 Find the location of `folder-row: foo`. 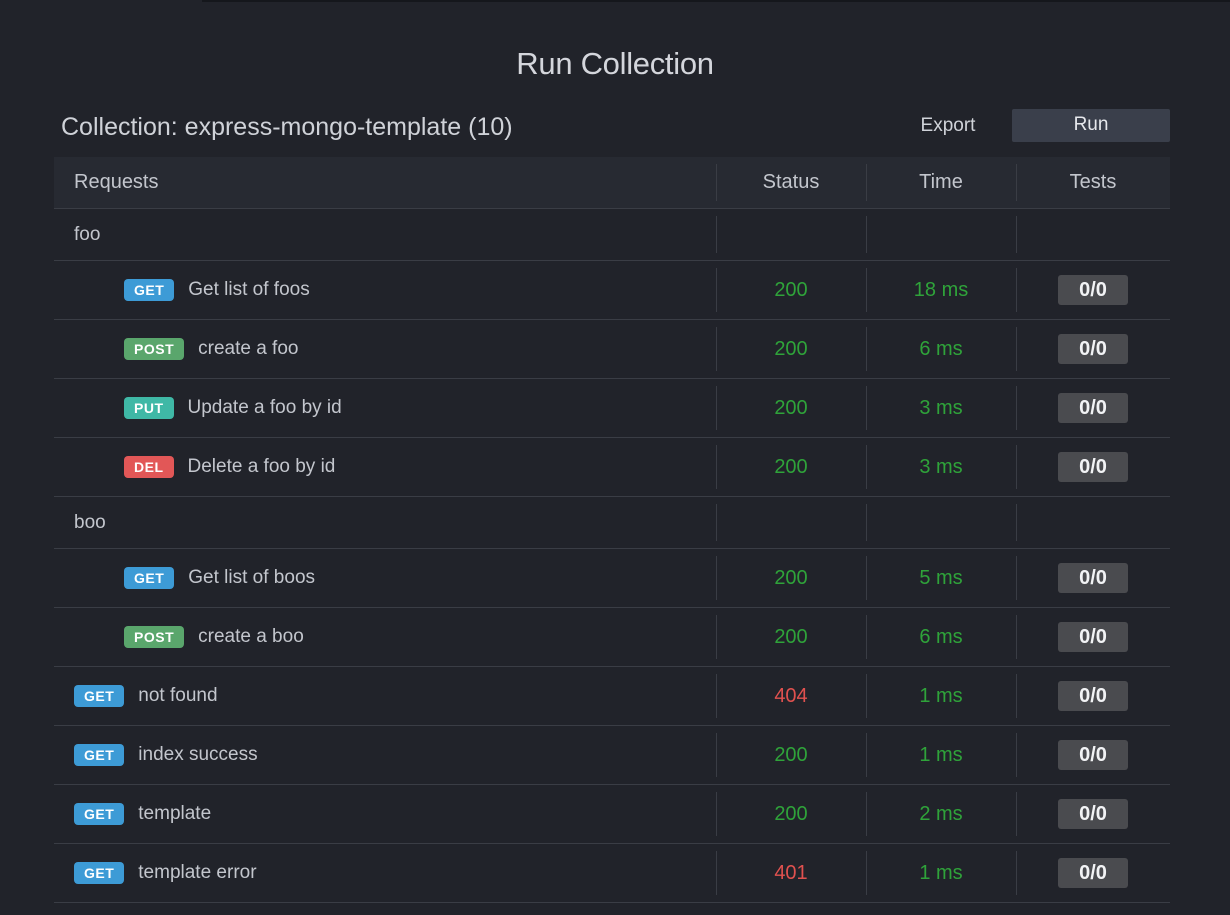

folder-row: foo is located at coordinates (612, 235).